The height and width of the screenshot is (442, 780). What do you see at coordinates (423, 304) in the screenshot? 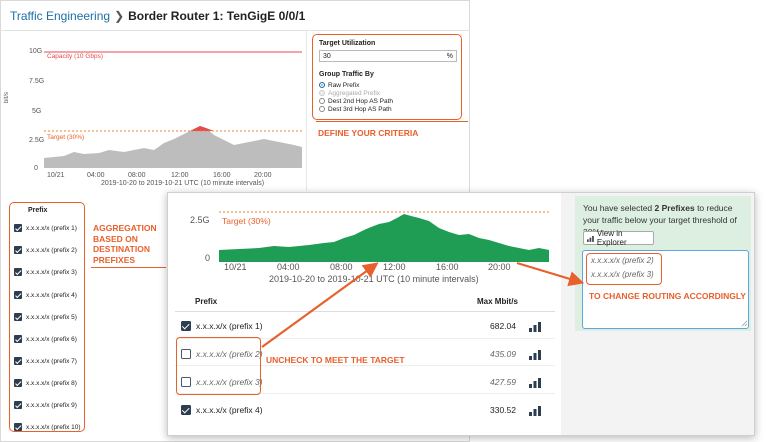
I see `annotation-arrows` at bounding box center [423, 304].